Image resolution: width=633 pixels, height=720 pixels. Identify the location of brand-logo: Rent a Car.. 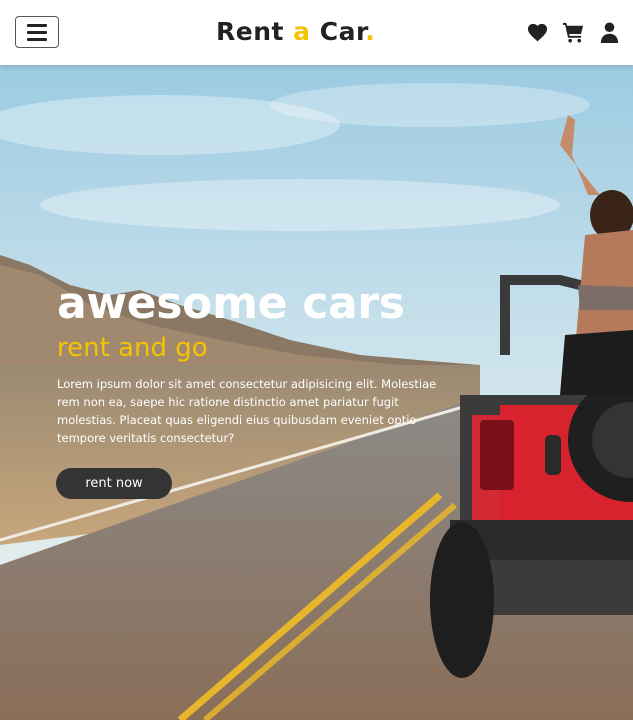
(295, 31).